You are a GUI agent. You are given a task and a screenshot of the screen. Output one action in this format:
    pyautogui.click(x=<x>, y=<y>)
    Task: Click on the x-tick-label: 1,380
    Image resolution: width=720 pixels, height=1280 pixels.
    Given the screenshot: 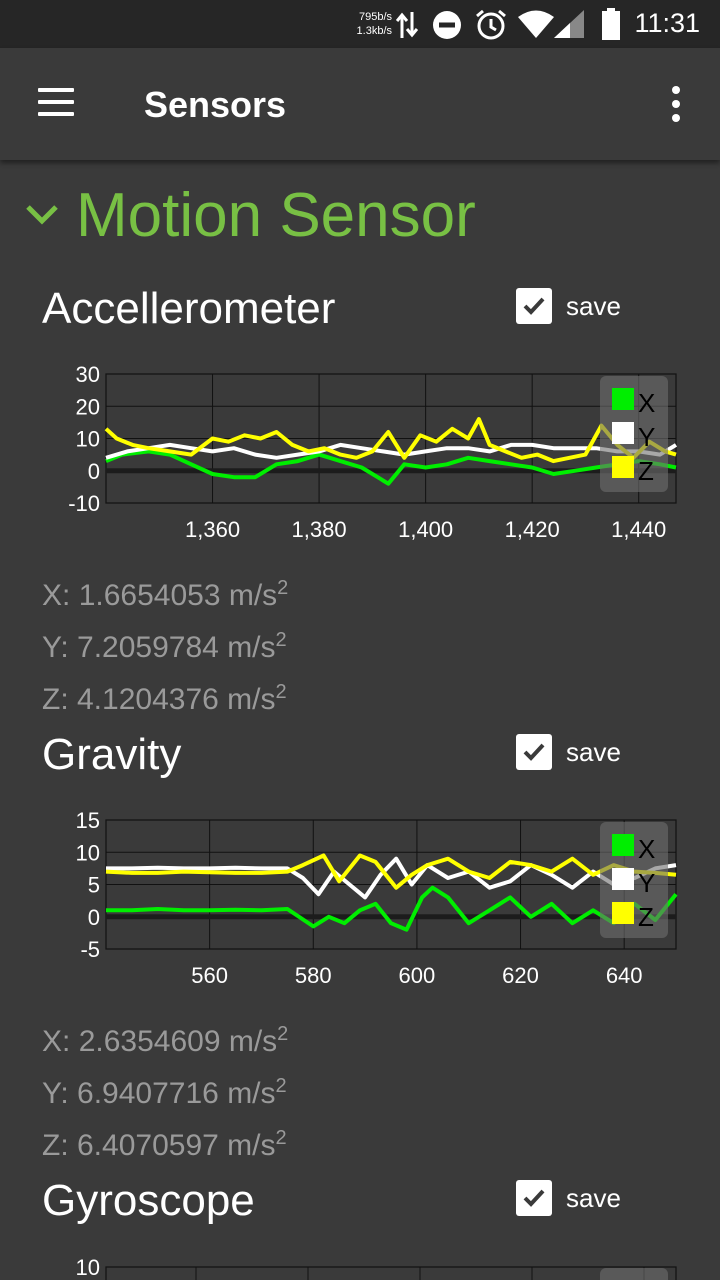 What is the action you would take?
    pyautogui.click(x=319, y=528)
    